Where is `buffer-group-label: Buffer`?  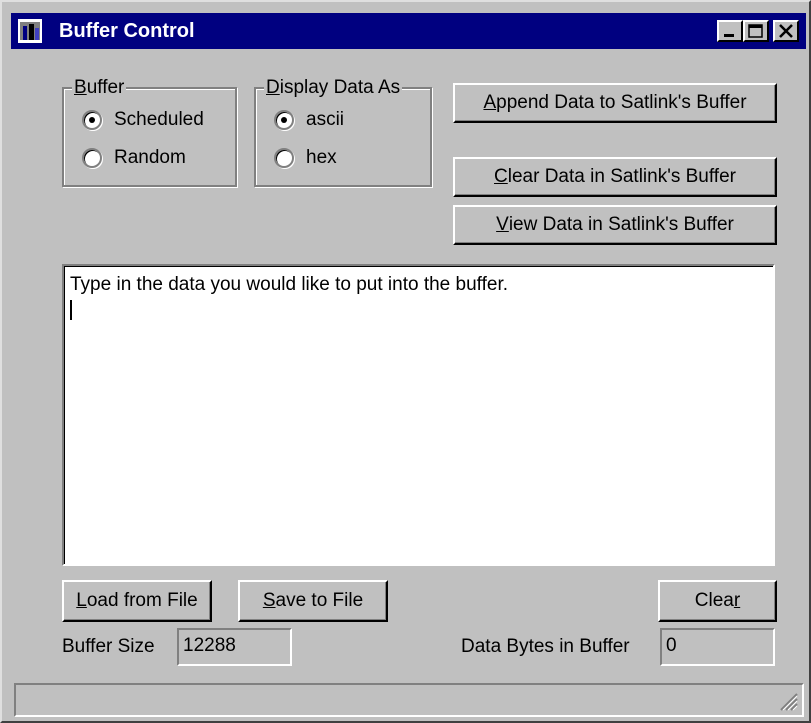
buffer-group-label: Buffer is located at coordinates (99, 88).